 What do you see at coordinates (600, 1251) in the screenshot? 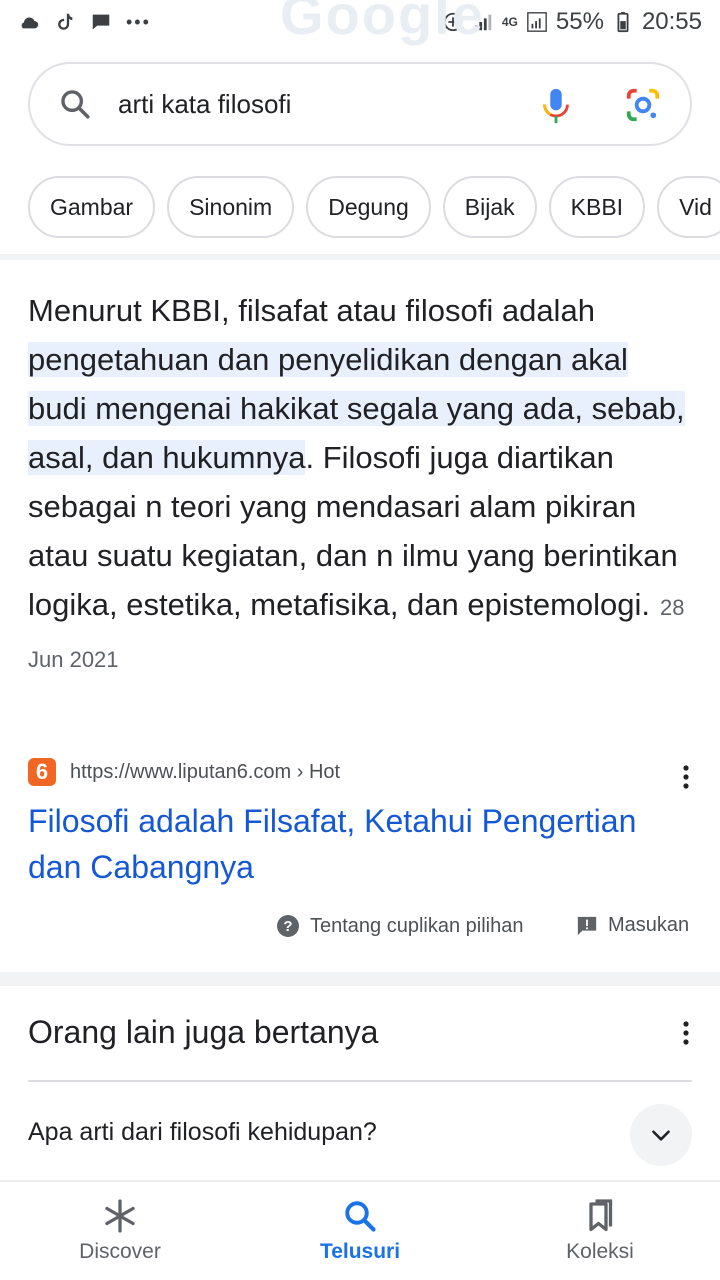
I see `nav-label: Koleksi` at bounding box center [600, 1251].